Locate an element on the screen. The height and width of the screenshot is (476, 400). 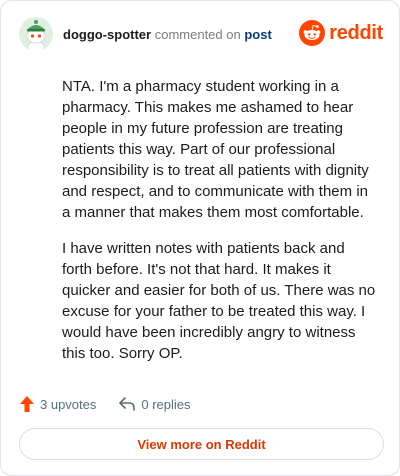
upvote-arrow-icon is located at coordinates (27, 404).